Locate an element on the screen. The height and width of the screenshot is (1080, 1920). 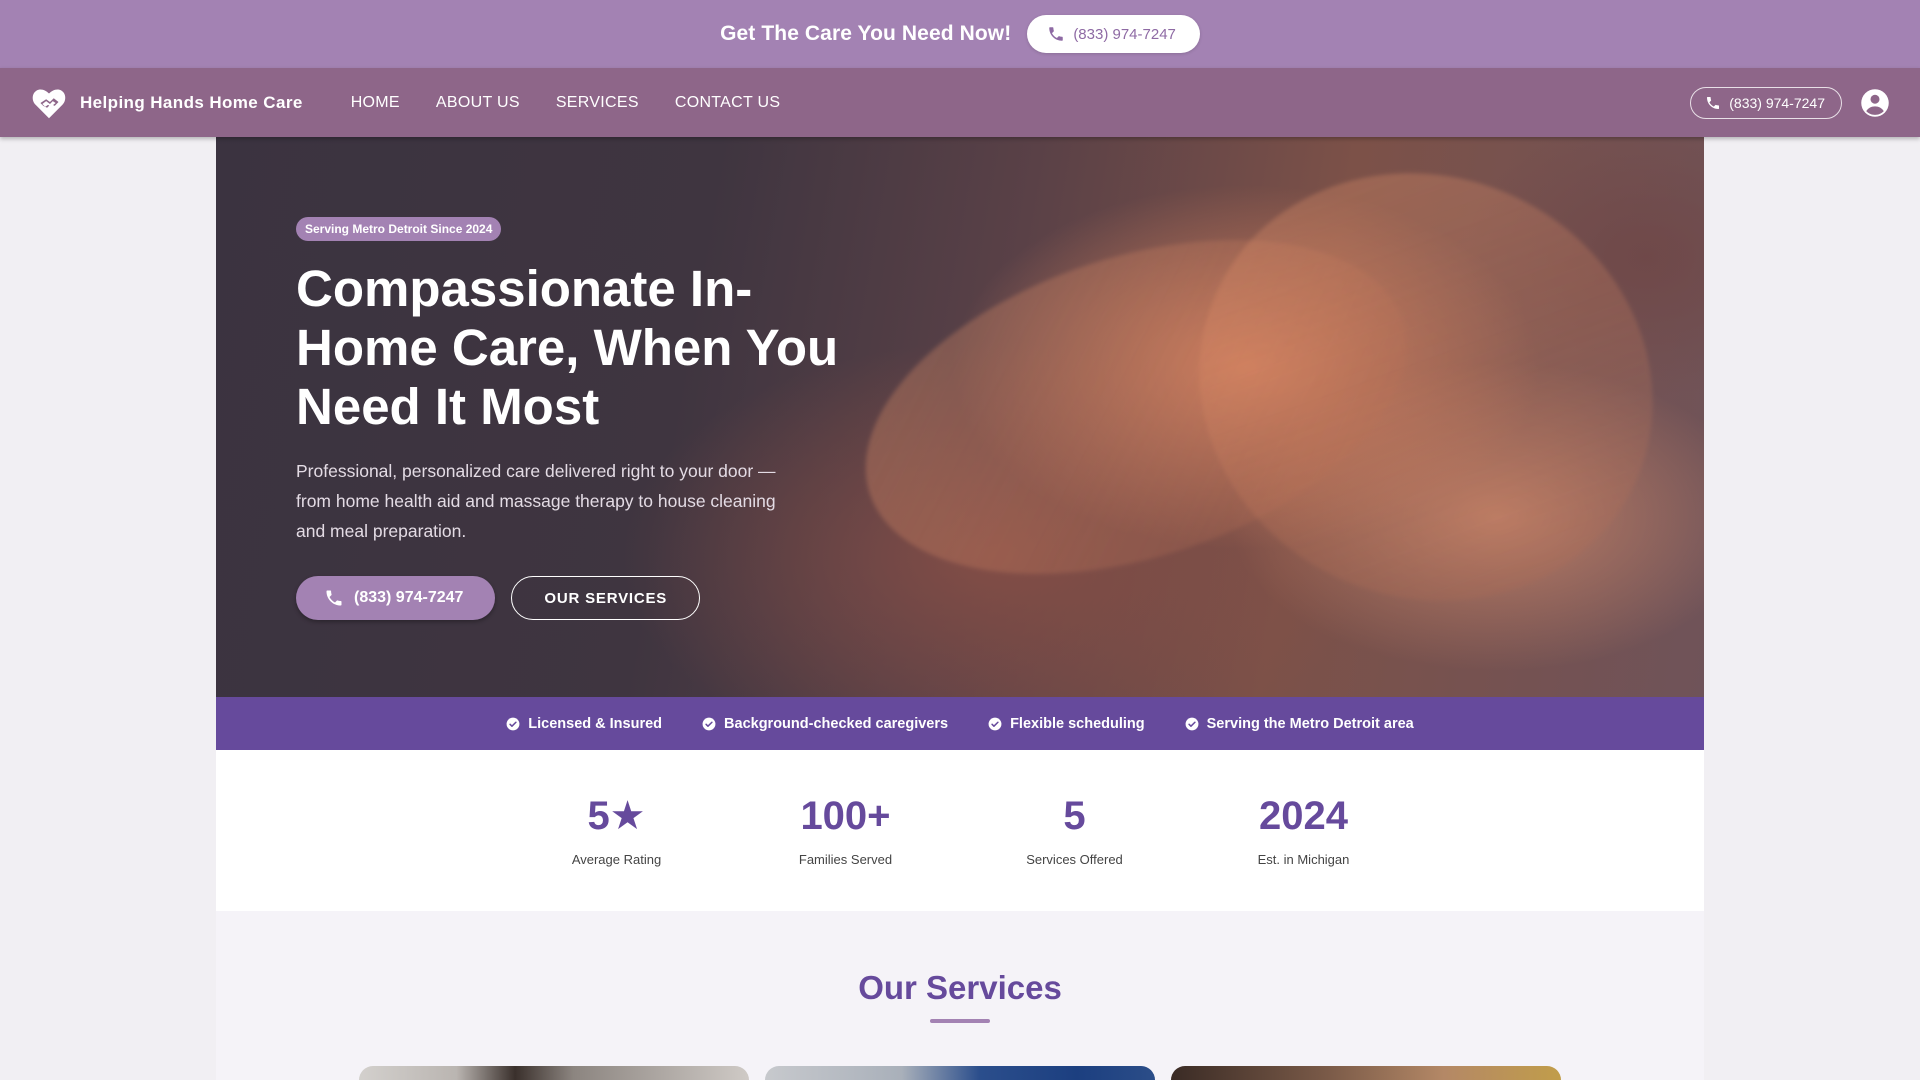
account-circle-icon is located at coordinates (1875, 103).